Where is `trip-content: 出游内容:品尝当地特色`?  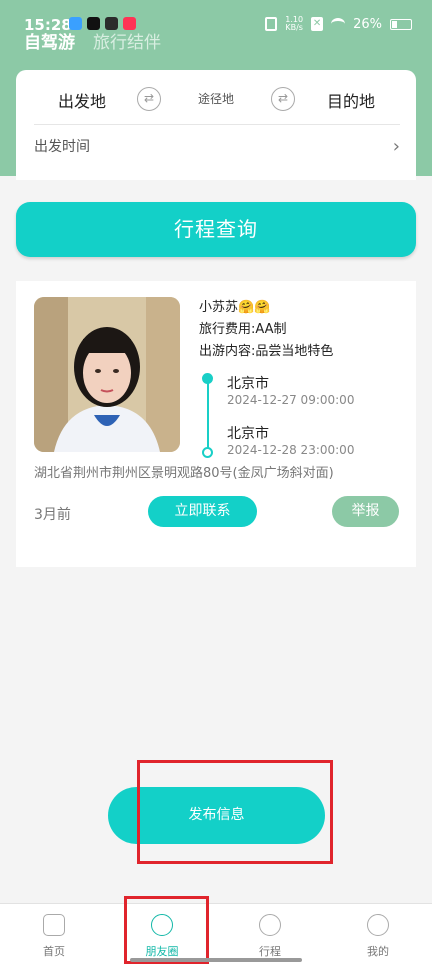
trip-content: 出游内容:品尝当地特色 is located at coordinates (266, 351).